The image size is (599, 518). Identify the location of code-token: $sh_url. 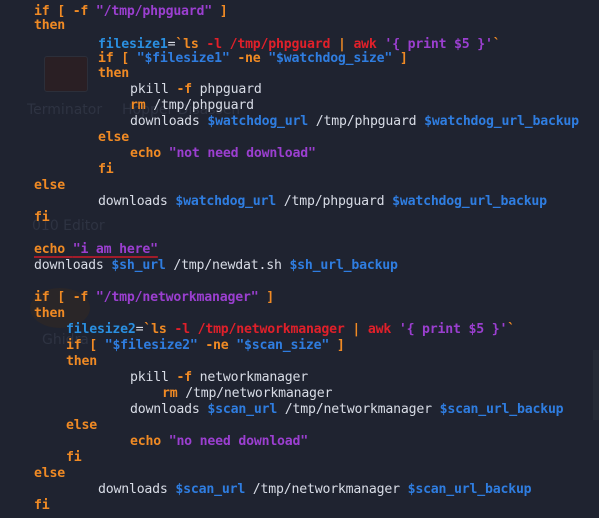
(138, 265).